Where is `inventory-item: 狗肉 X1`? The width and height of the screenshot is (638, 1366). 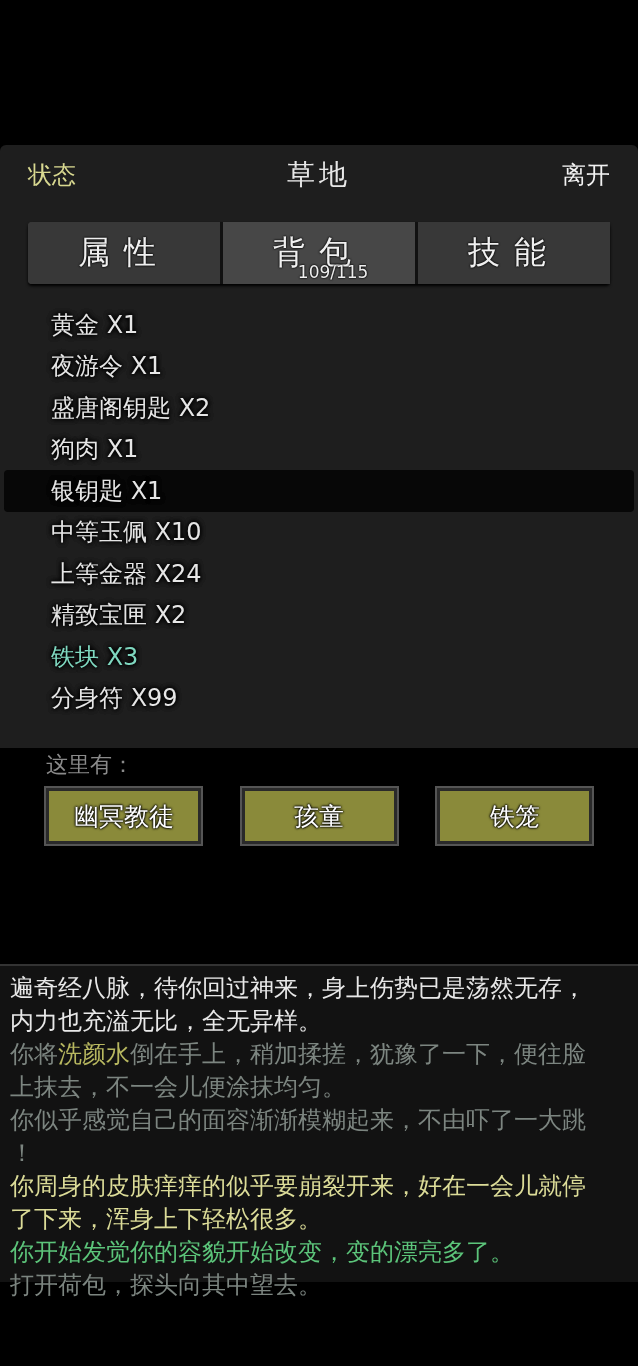 inventory-item: 狗肉 X1 is located at coordinates (319, 449).